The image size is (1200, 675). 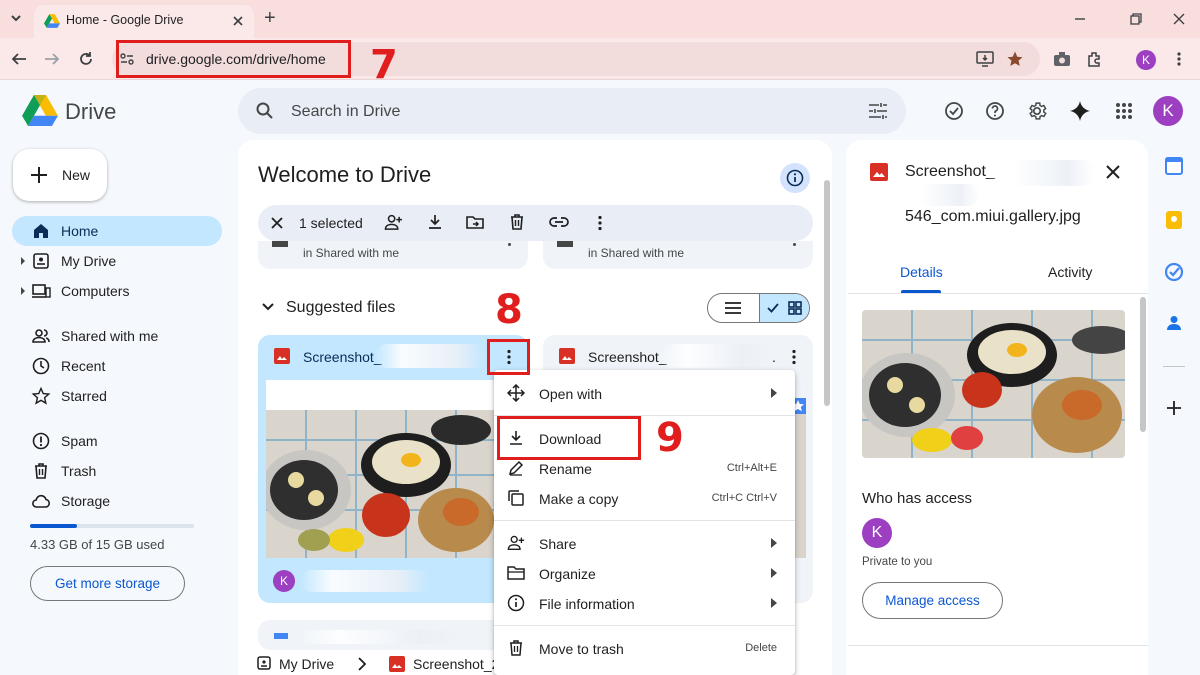 What do you see at coordinates (569, 438) in the screenshot?
I see `download-highlight` at bounding box center [569, 438].